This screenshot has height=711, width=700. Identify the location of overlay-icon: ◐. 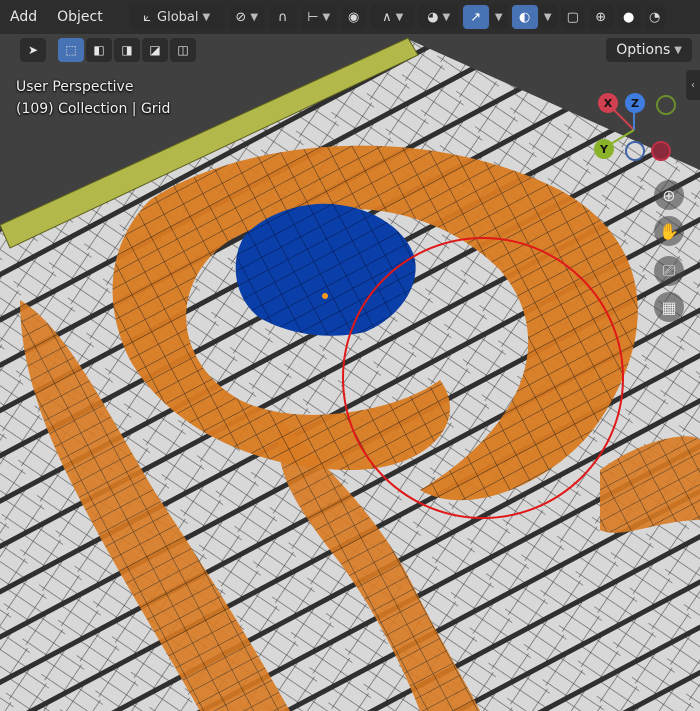
(525, 17).